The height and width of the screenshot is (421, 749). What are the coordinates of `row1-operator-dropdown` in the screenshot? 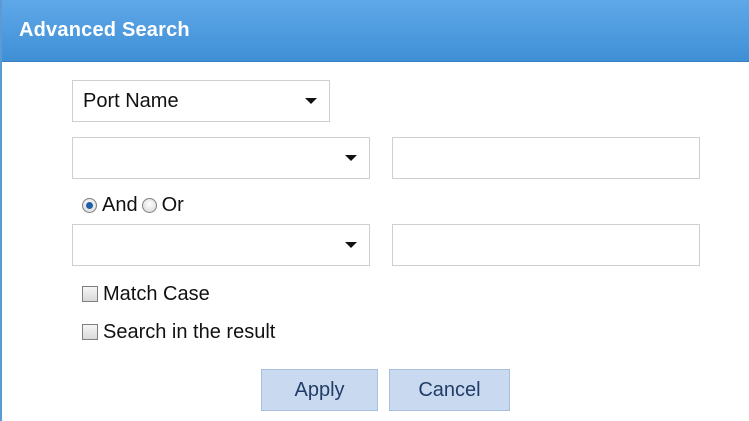 It's located at (221, 158).